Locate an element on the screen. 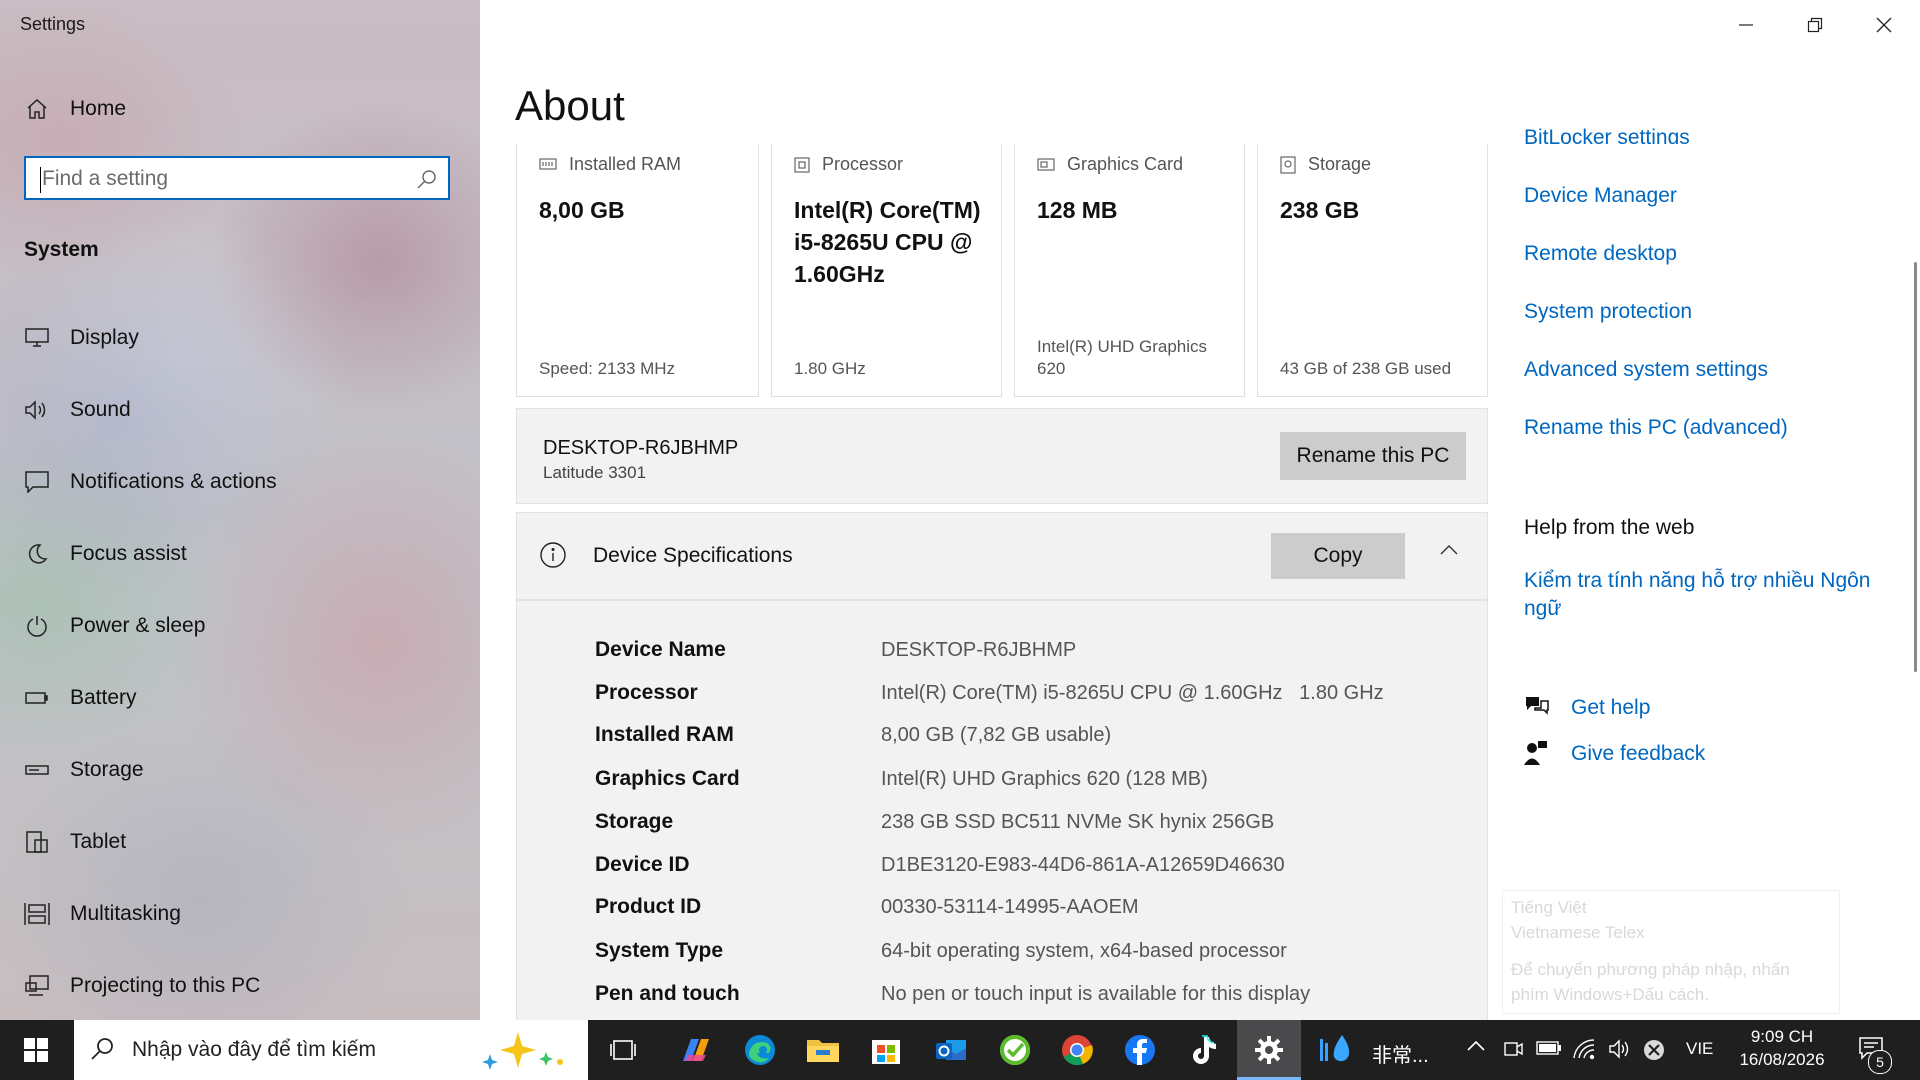  nav-home: Home is located at coordinates (240, 109).